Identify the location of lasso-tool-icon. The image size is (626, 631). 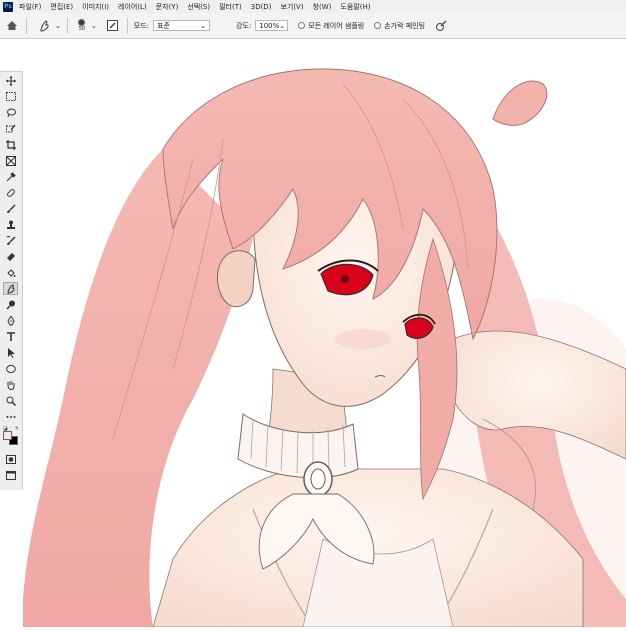
(10, 112).